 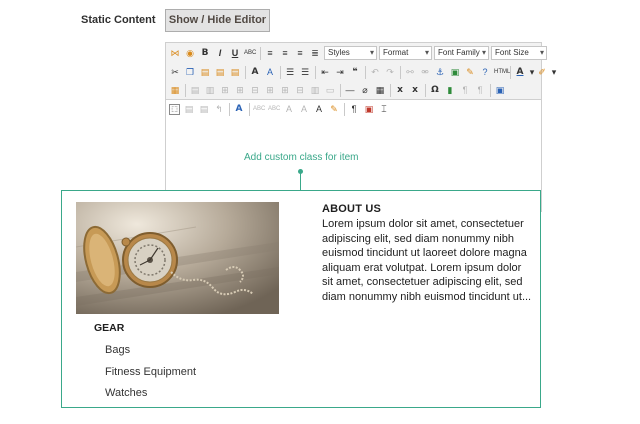 I want to click on gear-heading: GEAR, so click(x=109, y=328).